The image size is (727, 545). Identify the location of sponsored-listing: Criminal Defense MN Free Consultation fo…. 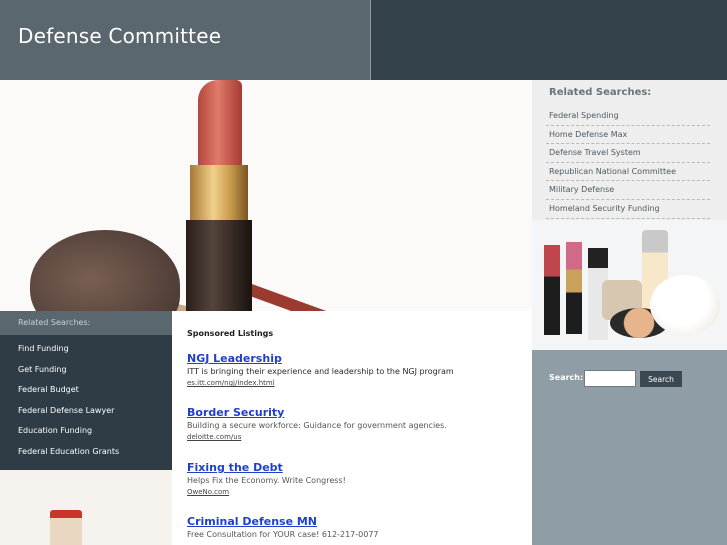
(352, 528).